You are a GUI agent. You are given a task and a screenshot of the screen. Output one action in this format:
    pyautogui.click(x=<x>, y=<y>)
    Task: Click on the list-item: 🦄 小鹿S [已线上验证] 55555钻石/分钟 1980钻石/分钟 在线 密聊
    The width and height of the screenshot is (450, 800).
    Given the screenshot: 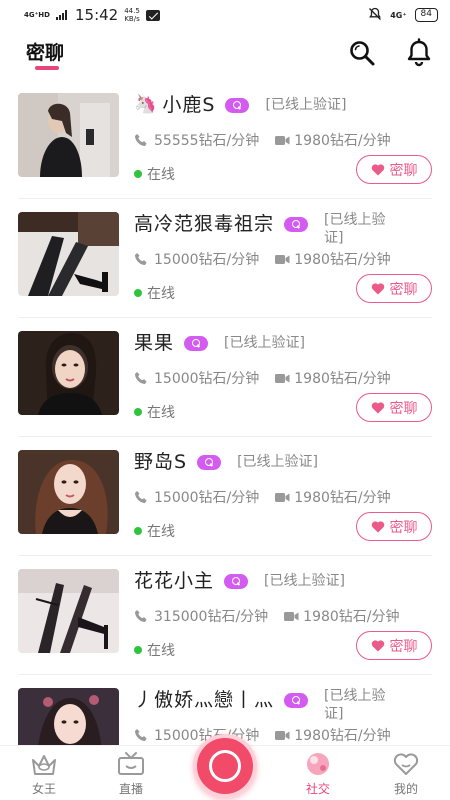 What is the action you would take?
    pyautogui.click(x=225, y=139)
    